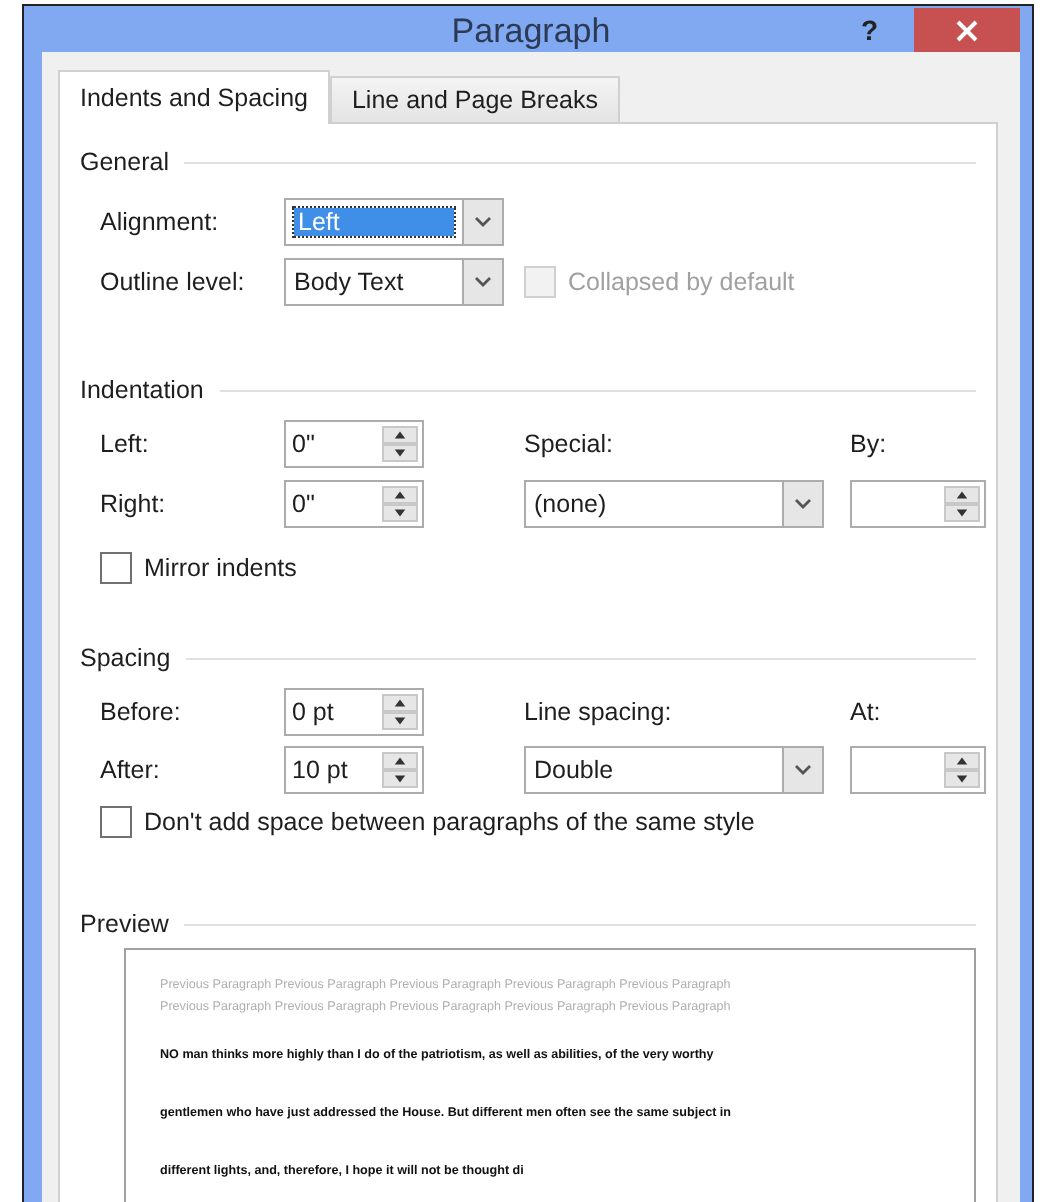 Image resolution: width=1054 pixels, height=1202 pixels. Describe the element at coordinates (131, 770) in the screenshot. I see `field-label: After:` at that location.